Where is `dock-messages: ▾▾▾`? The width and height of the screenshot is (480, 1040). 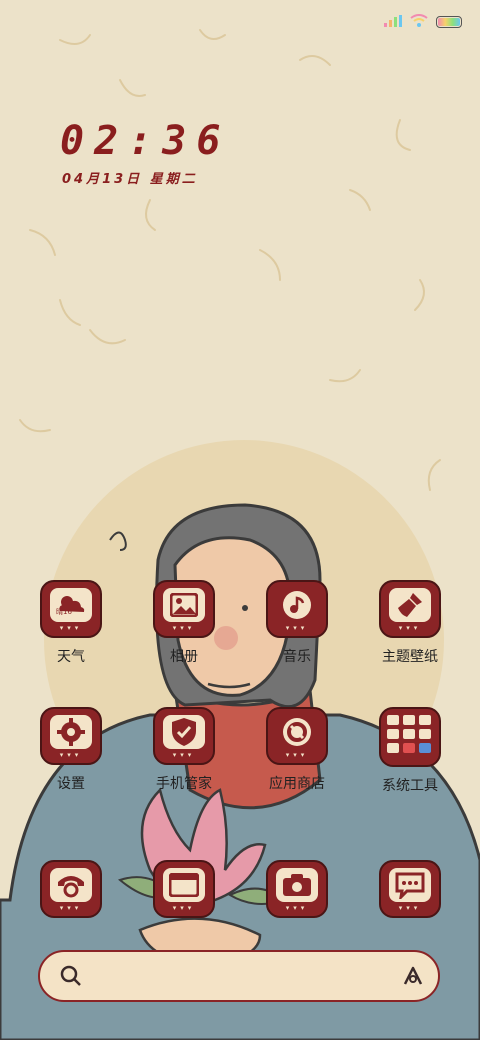
dock-messages: ▾▾▾ is located at coordinates (410, 889).